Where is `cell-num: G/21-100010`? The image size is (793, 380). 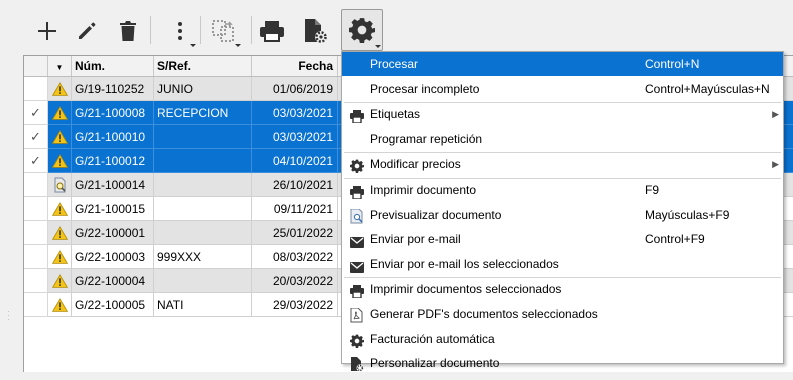
cell-num: G/21-100010 is located at coordinates (113, 137).